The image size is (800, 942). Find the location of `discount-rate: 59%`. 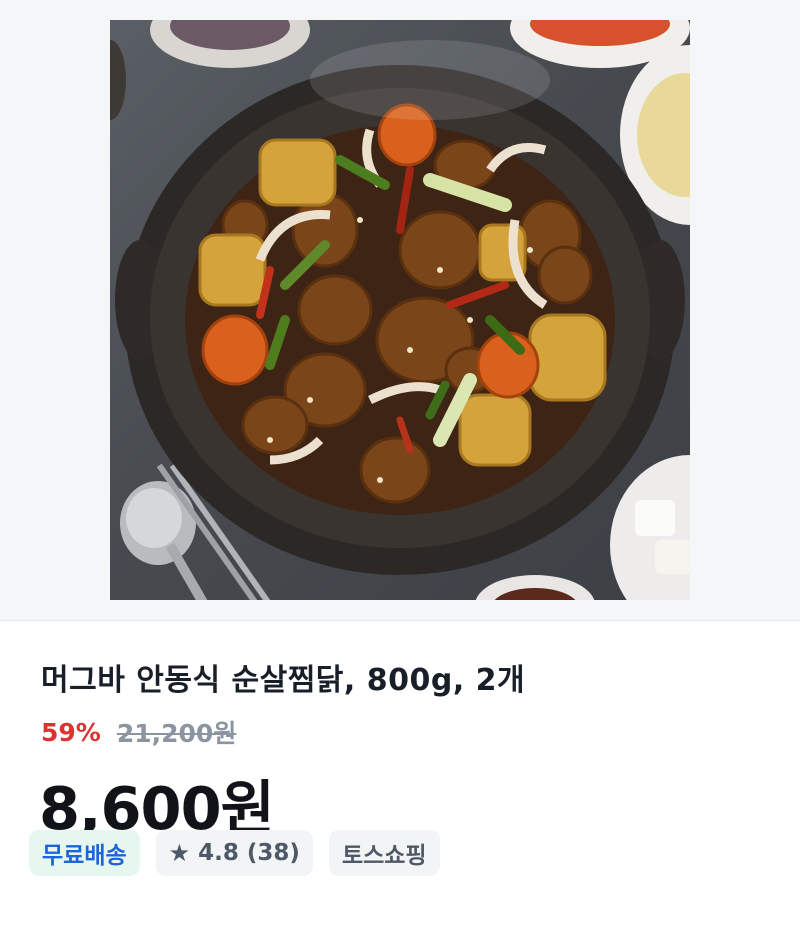

discount-rate: 59% is located at coordinates (71, 732).